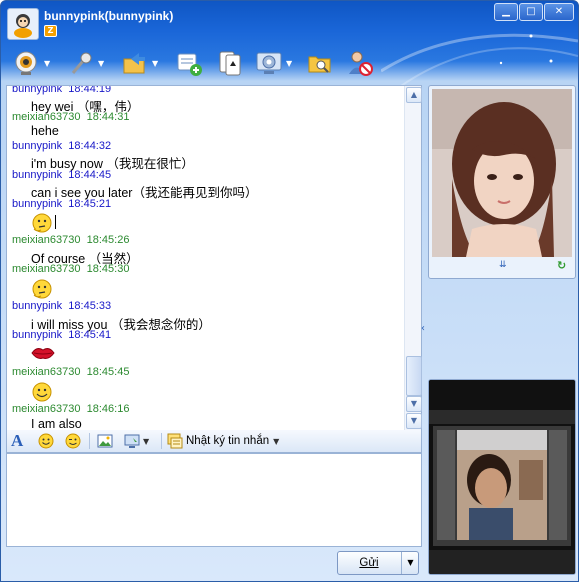 The height and width of the screenshot is (582, 579). I want to click on screenshot-button: ▼, so click(136, 441).